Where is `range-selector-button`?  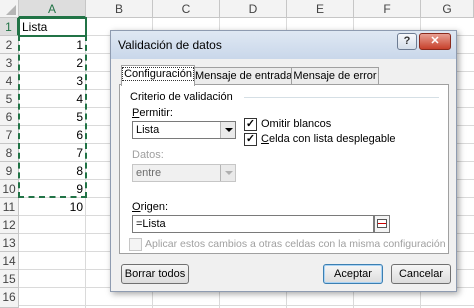 range-selector-button is located at coordinates (382, 224).